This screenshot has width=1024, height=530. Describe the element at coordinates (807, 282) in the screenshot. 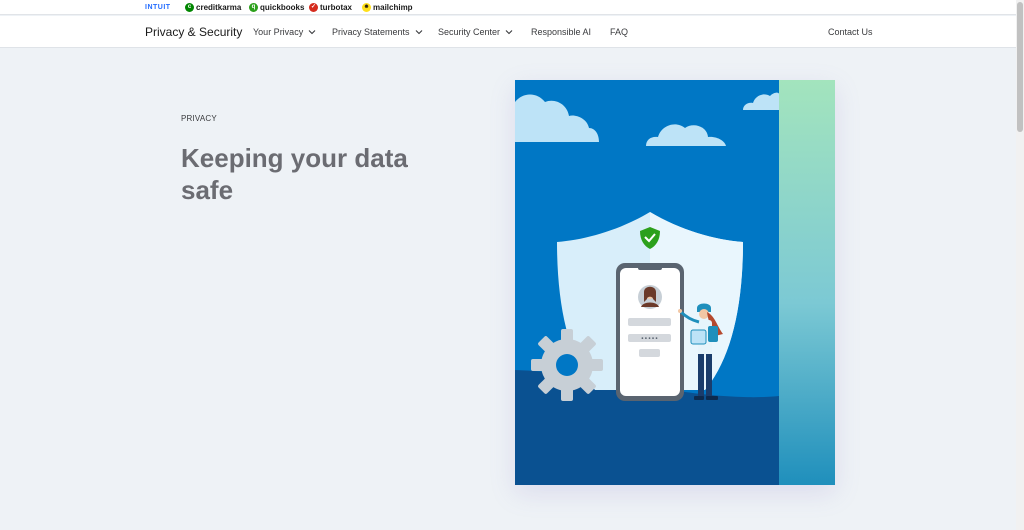

I see `gradient-strip` at that location.